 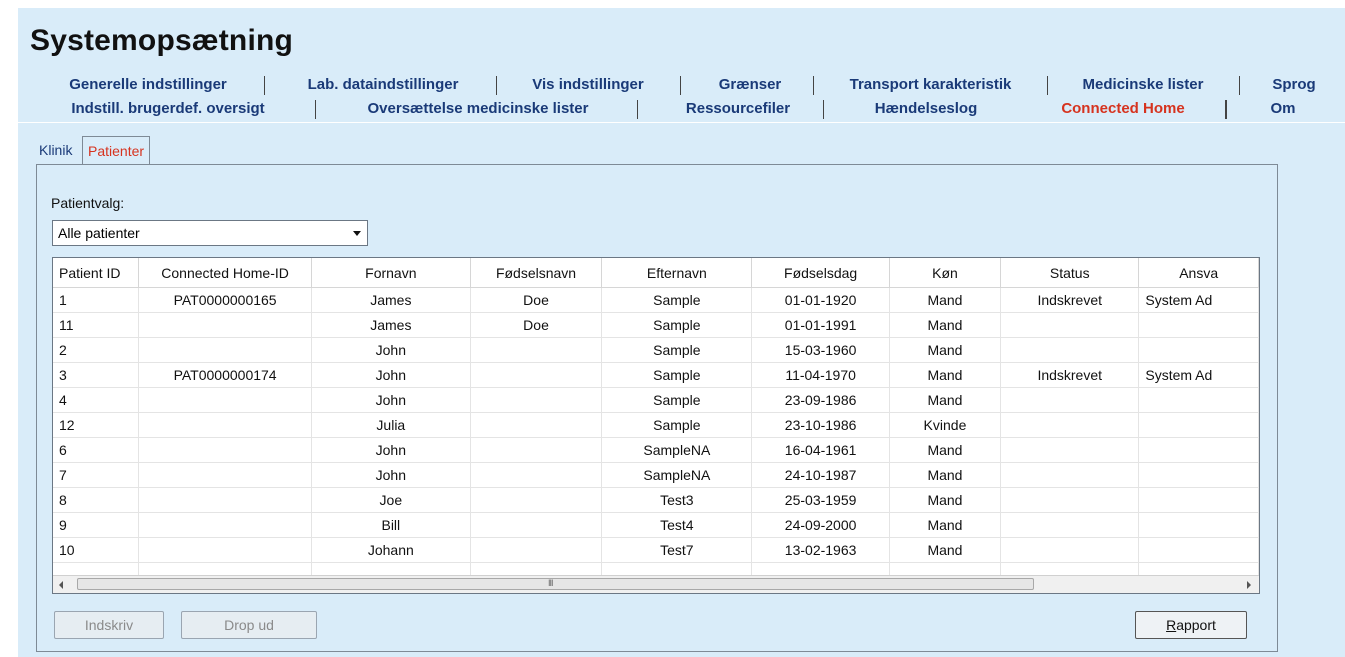 I want to click on table-cell: 16-04-1961, so click(x=820, y=450).